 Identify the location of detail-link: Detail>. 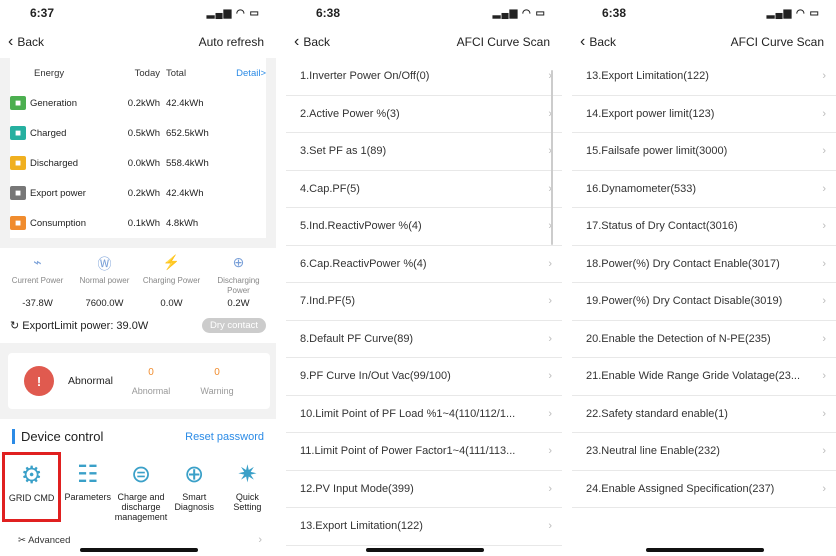
(246, 73).